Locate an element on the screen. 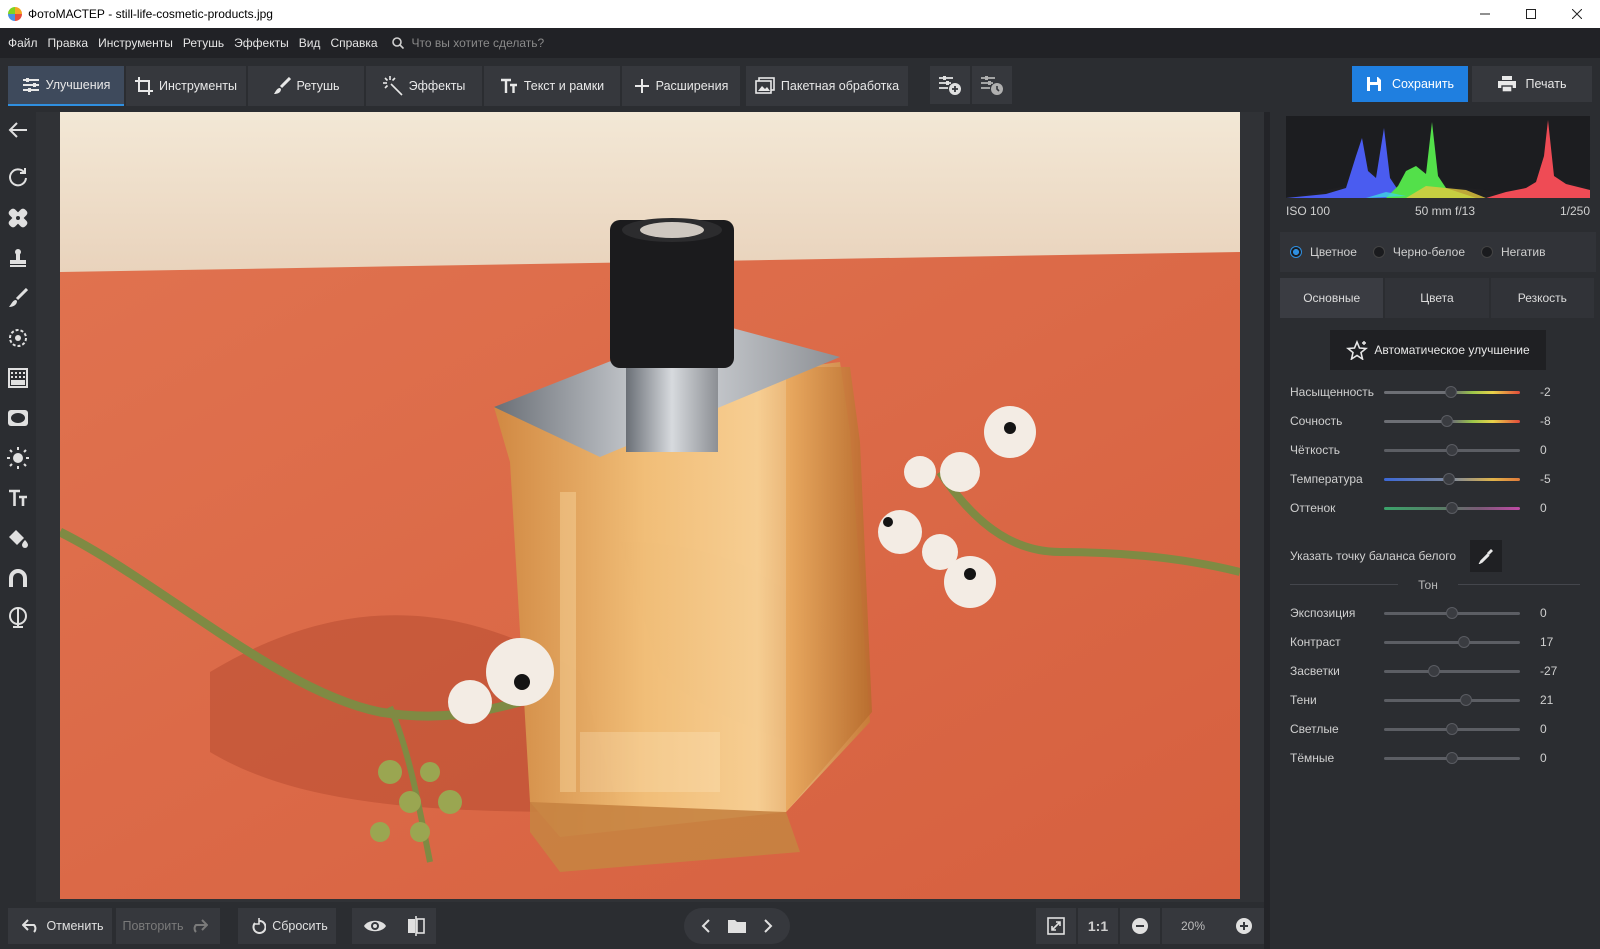  folder-icon is located at coordinates (737, 926).